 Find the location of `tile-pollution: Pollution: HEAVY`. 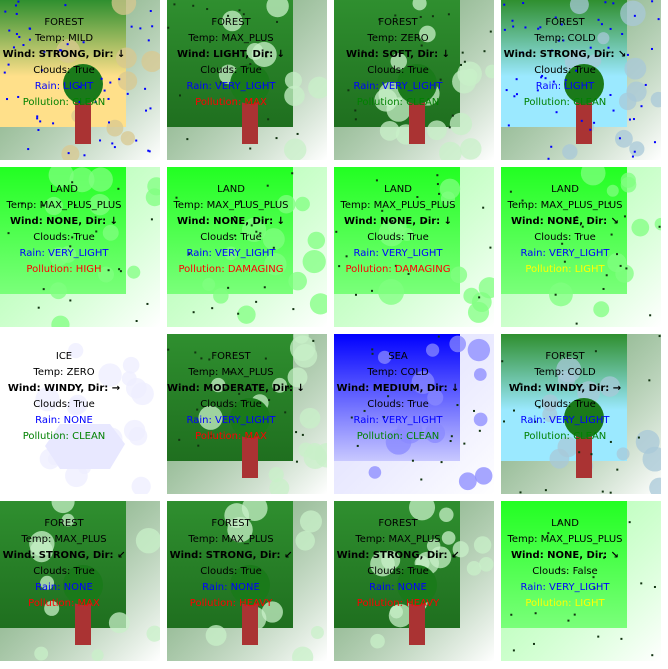

tile-pollution: Pollution: HEAVY is located at coordinates (231, 603).